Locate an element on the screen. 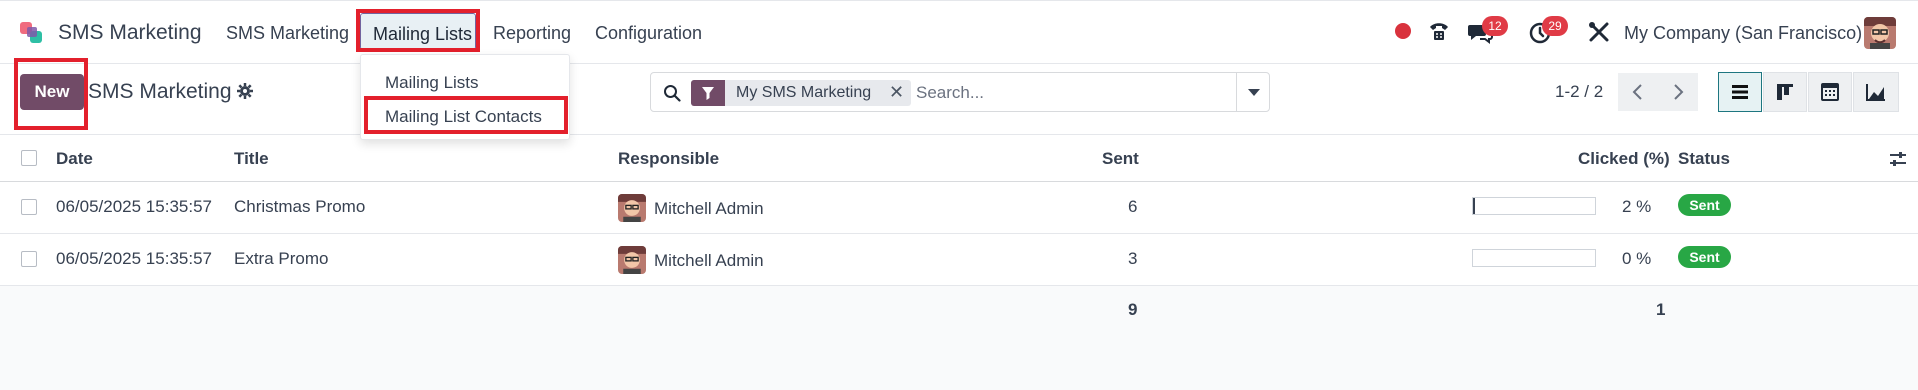  mailing-lists-dropdown: Mailing Lists Mailing List Contacts is located at coordinates (465, 97).